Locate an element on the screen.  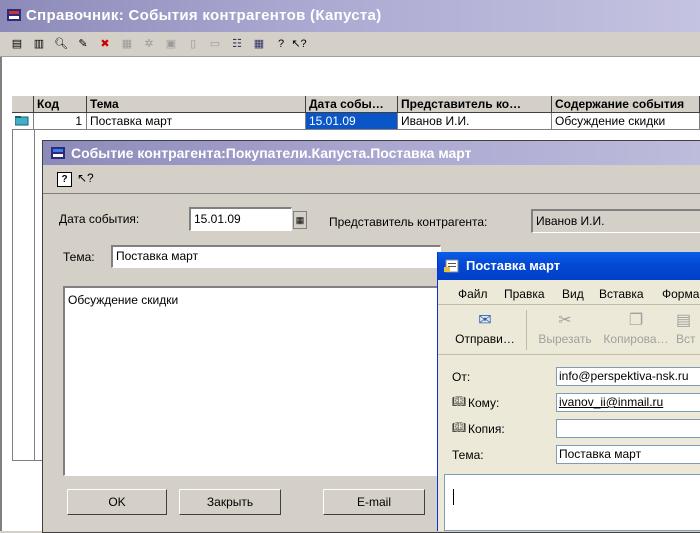
menu-format: Форма is located at coordinates (680, 294).